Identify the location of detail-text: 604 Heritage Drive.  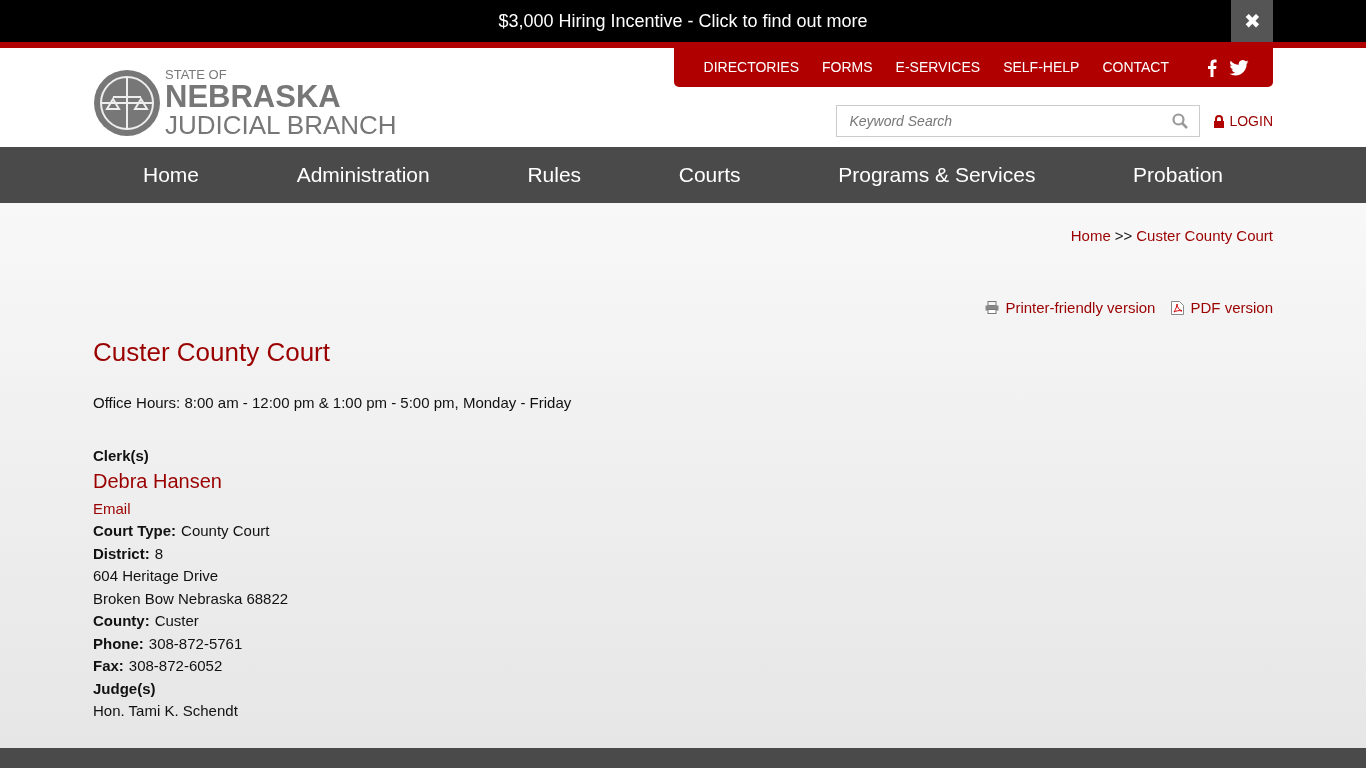
(156, 576).